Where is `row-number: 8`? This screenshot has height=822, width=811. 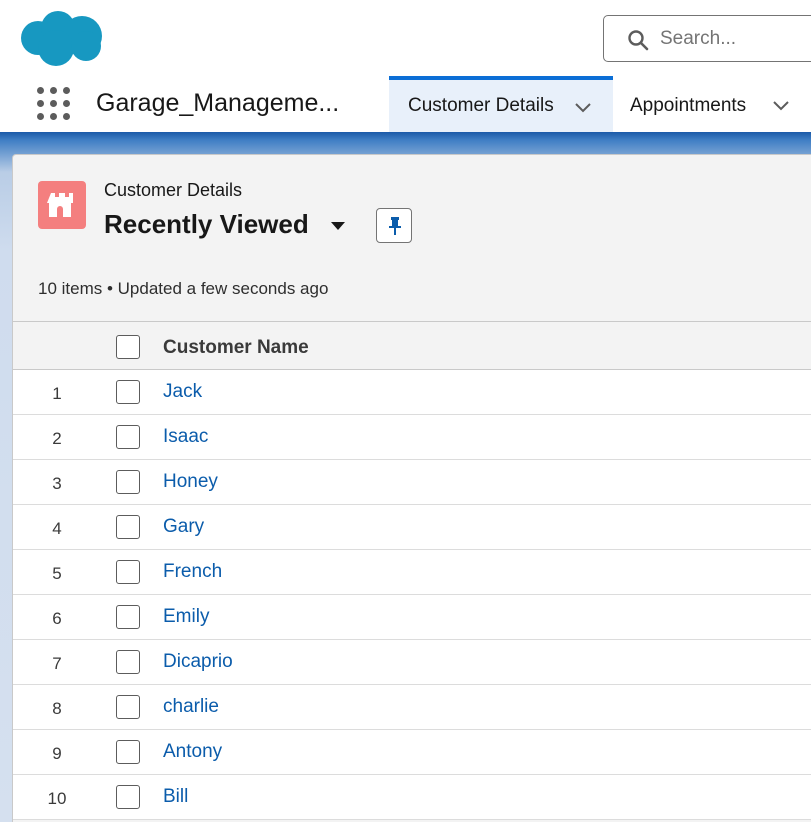
row-number: 8 is located at coordinates (57, 708).